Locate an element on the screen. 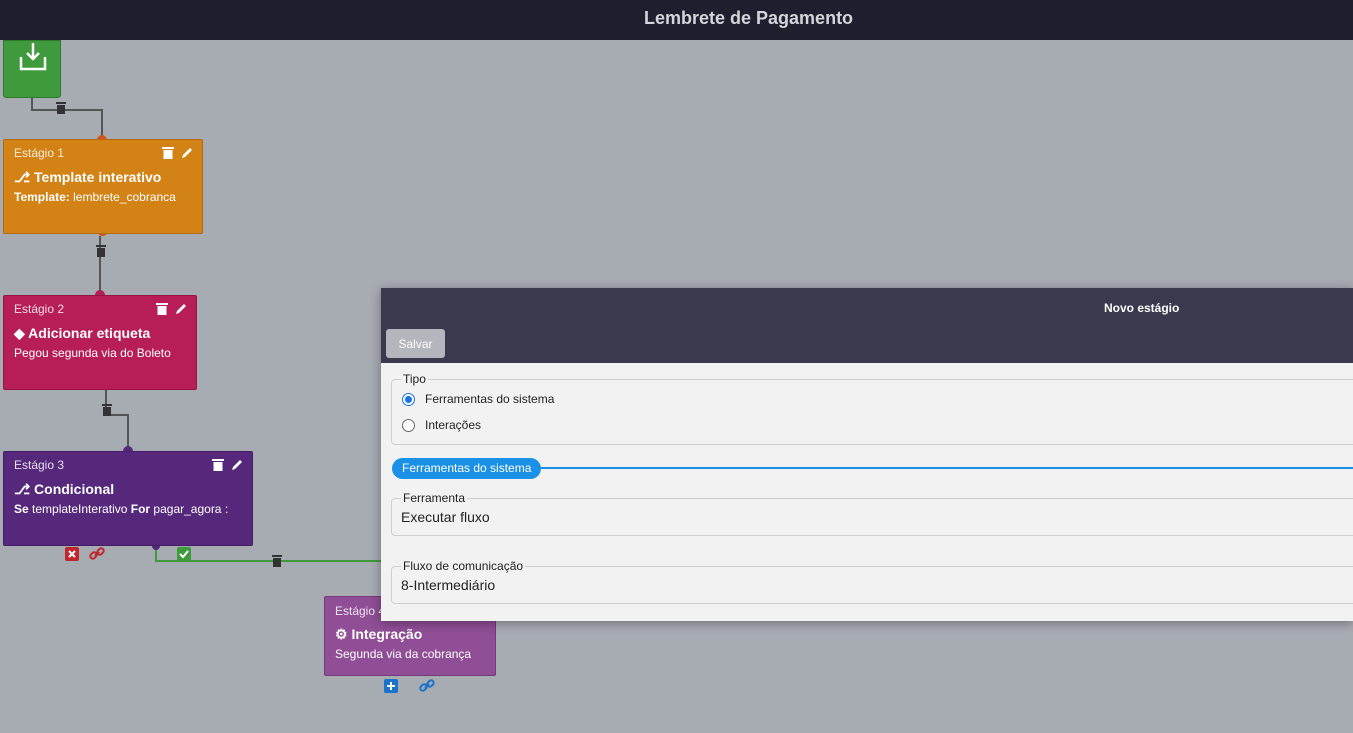  radio-label: Interações is located at coordinates (453, 425).